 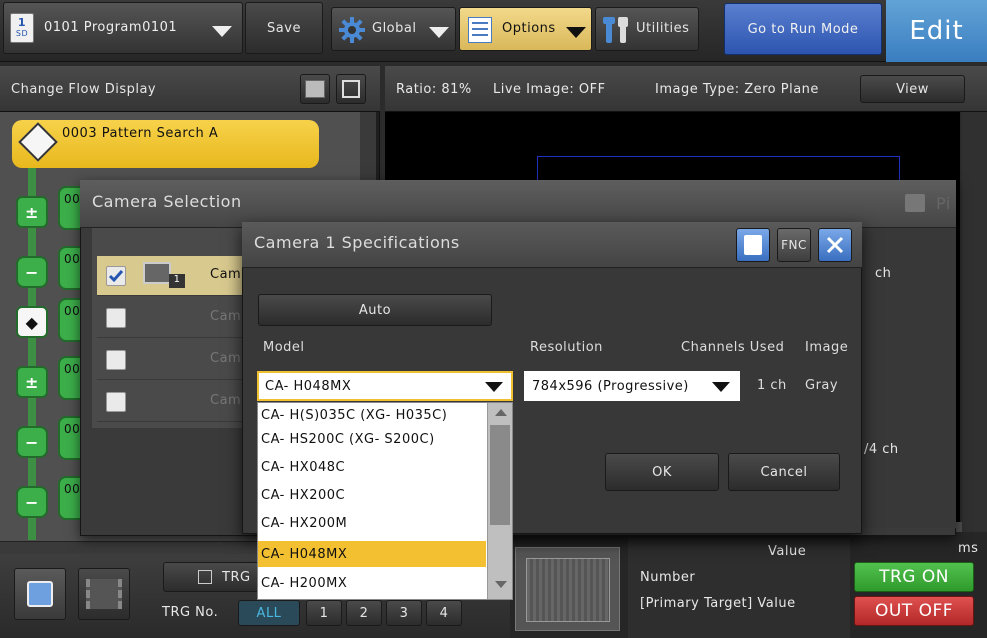 I want to click on trg-all-button: ALL, so click(x=269, y=613).